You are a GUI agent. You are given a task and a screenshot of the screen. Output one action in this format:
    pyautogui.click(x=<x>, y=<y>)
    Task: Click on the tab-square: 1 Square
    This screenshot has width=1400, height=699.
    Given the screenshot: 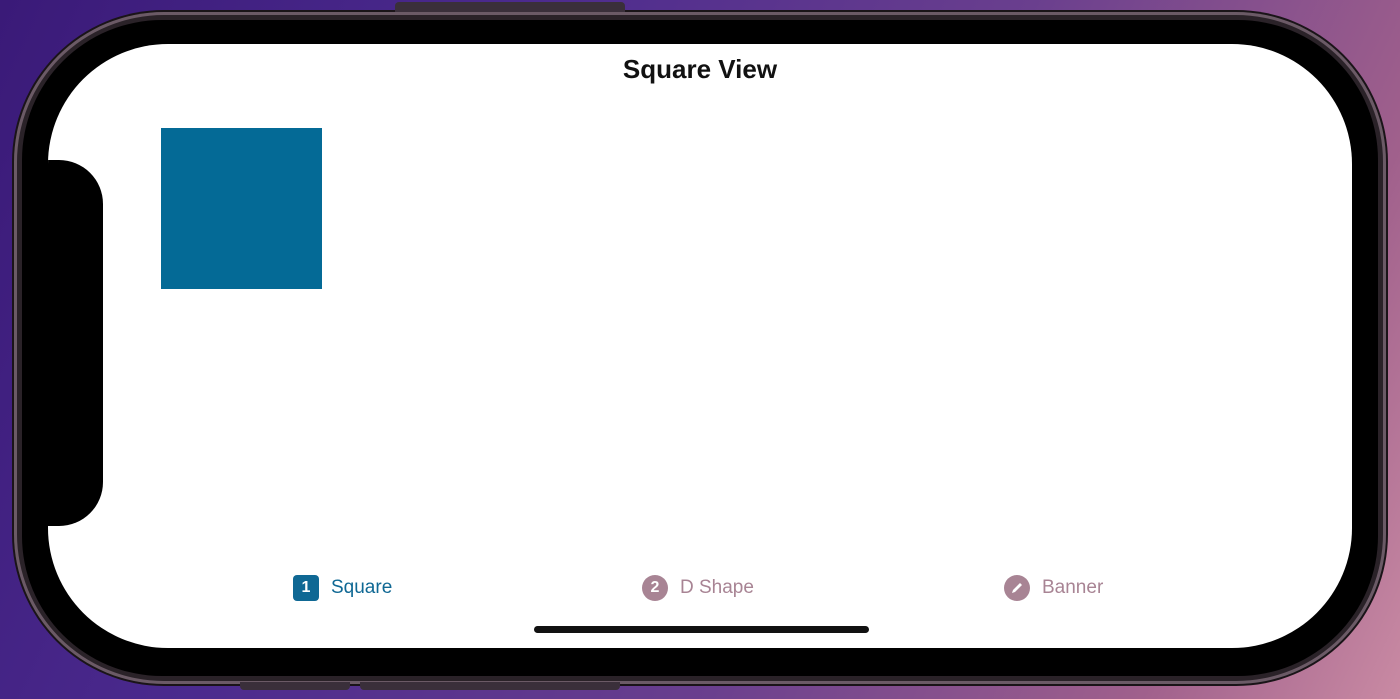 What is the action you would take?
    pyautogui.click(x=342, y=588)
    